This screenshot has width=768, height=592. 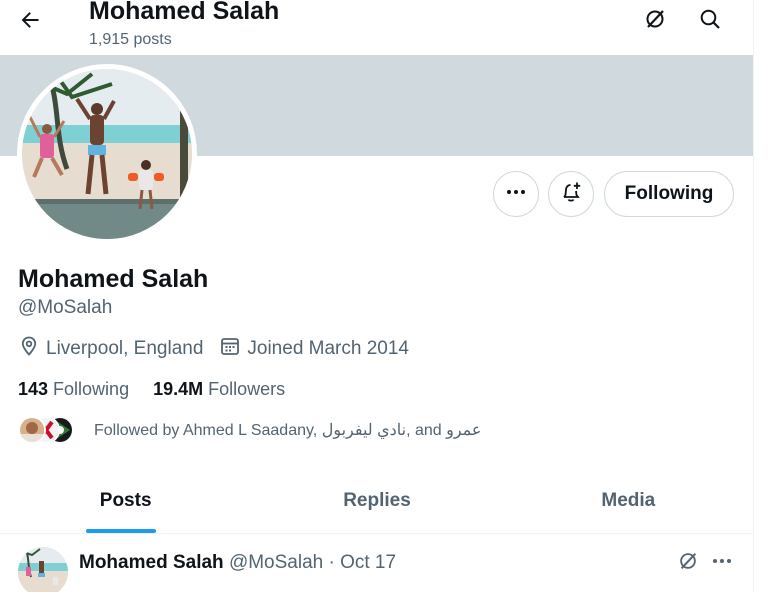 I want to click on search-button, so click(x=710, y=21).